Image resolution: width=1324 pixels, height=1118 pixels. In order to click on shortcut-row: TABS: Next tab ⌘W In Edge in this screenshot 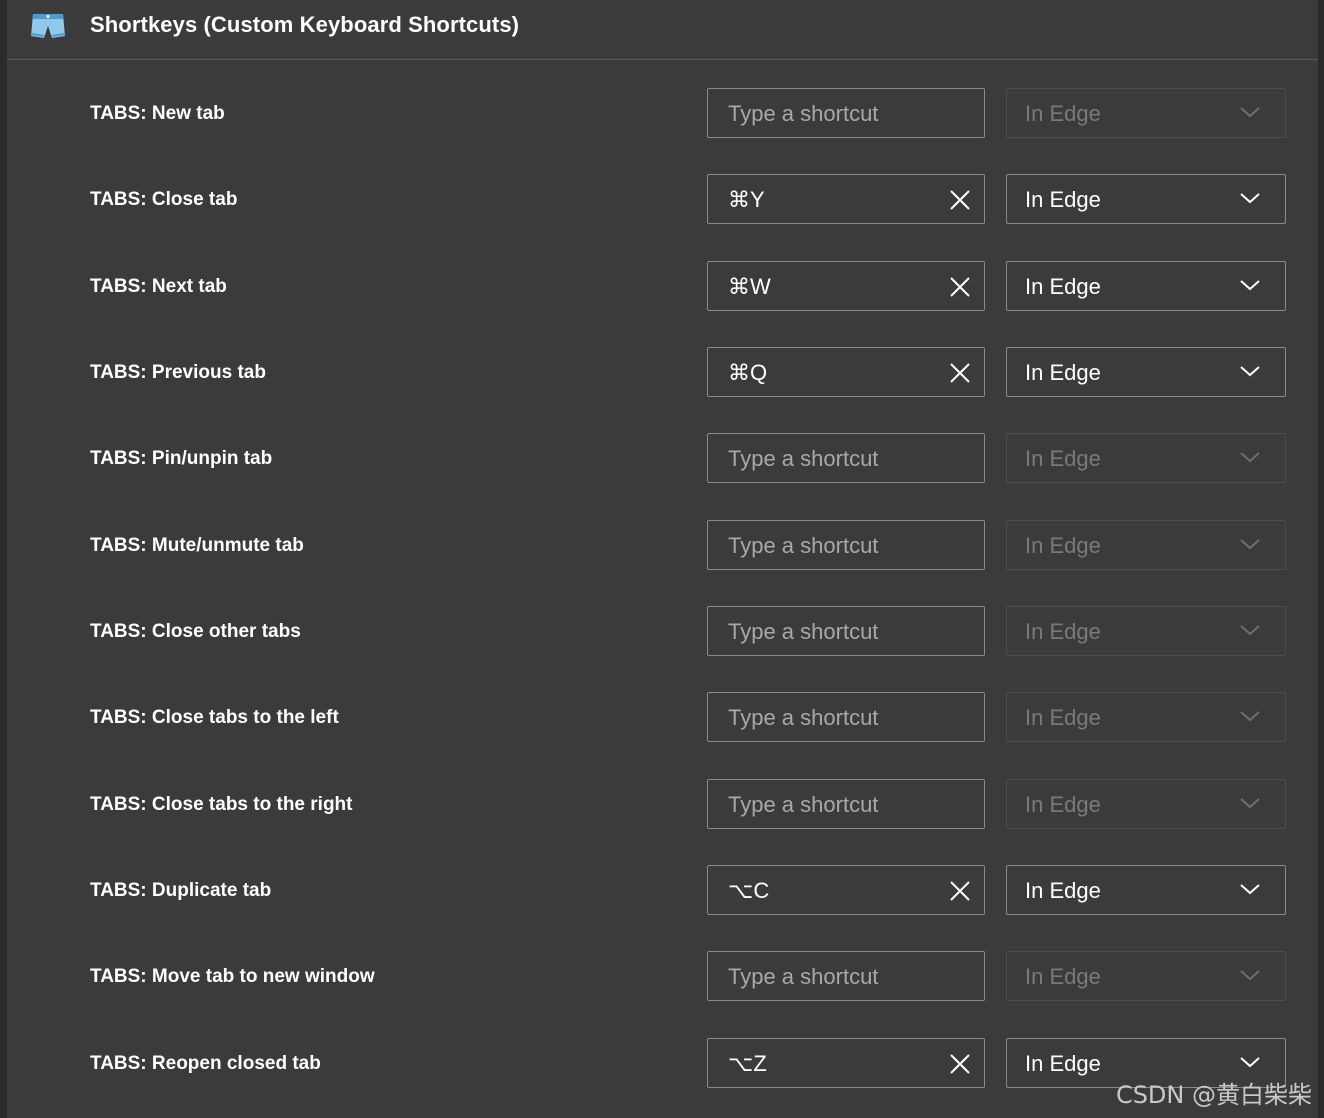, I will do `click(662, 287)`.